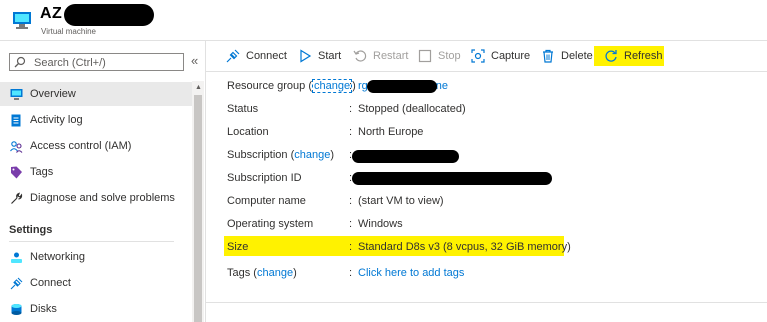 The image size is (767, 322). Describe the element at coordinates (412, 109) in the screenshot. I see `status-value: Stopped (deallocated)` at that location.